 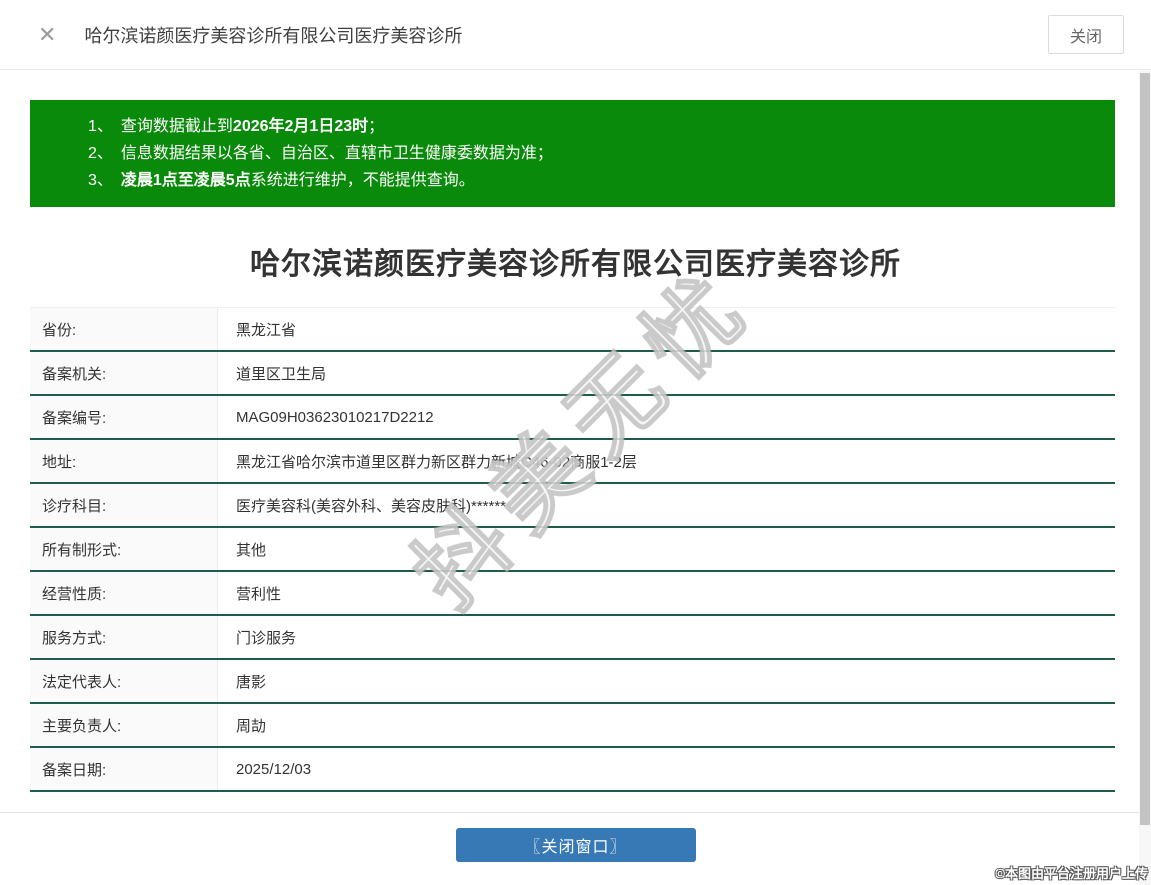 I want to click on field-label: 所有制形式:, so click(x=124, y=549).